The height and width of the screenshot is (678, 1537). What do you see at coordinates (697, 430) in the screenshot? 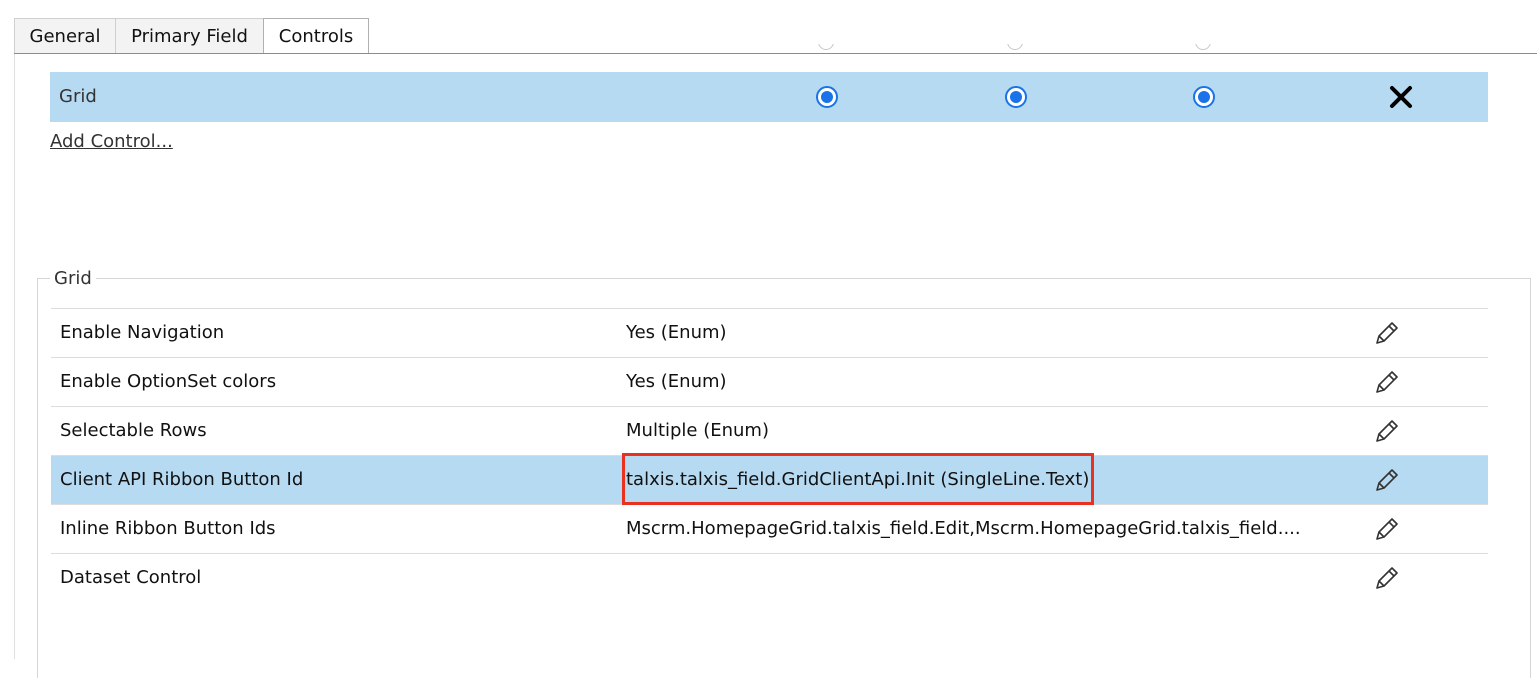
I see `property-value: Multiple (Enum)` at bounding box center [697, 430].